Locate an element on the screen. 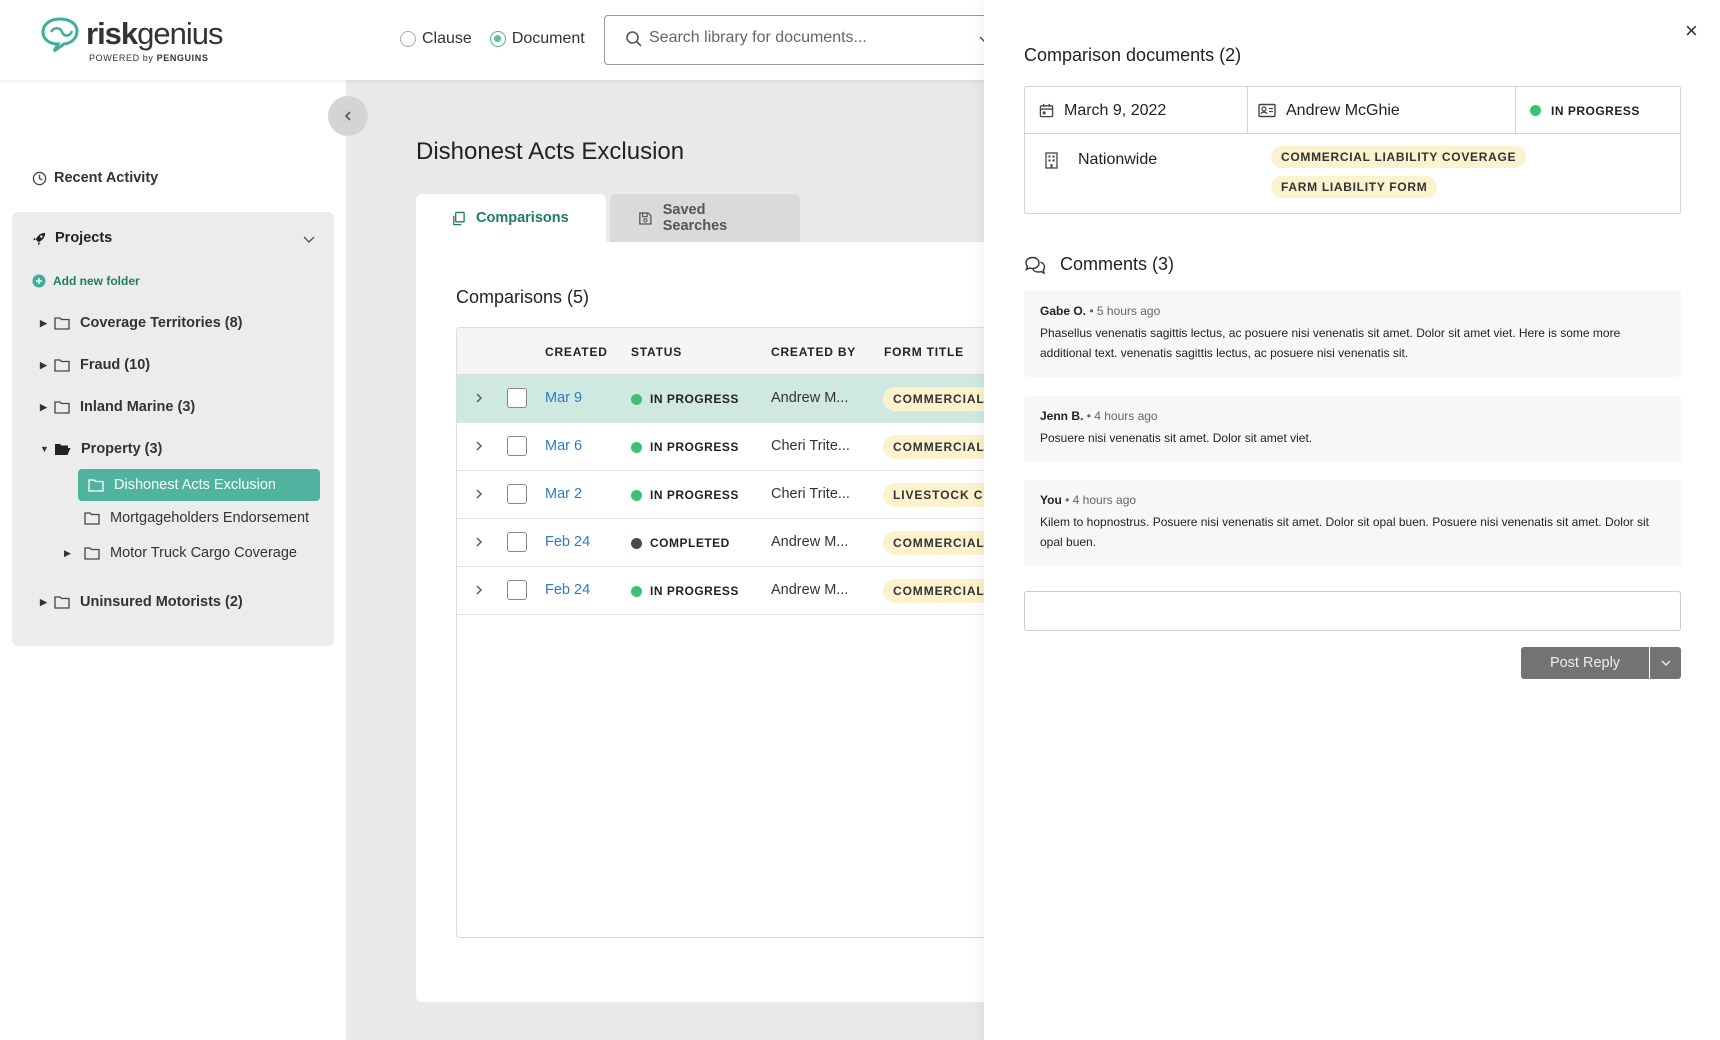 The height and width of the screenshot is (1040, 1720). column-header-created: CREATED is located at coordinates (576, 352).